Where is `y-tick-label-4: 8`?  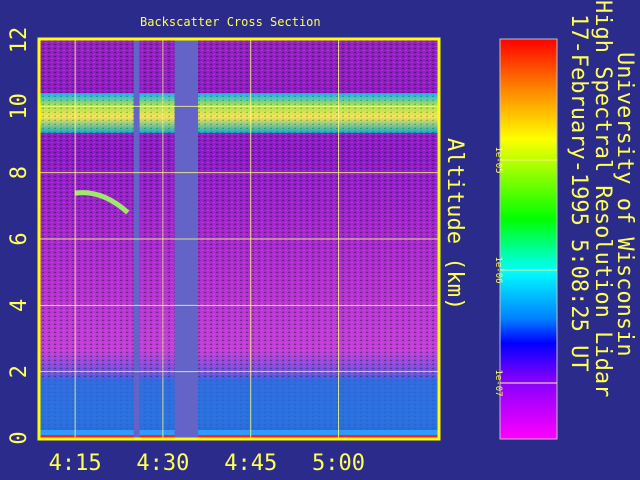
y-tick-label-4: 8 is located at coordinates (19, 172).